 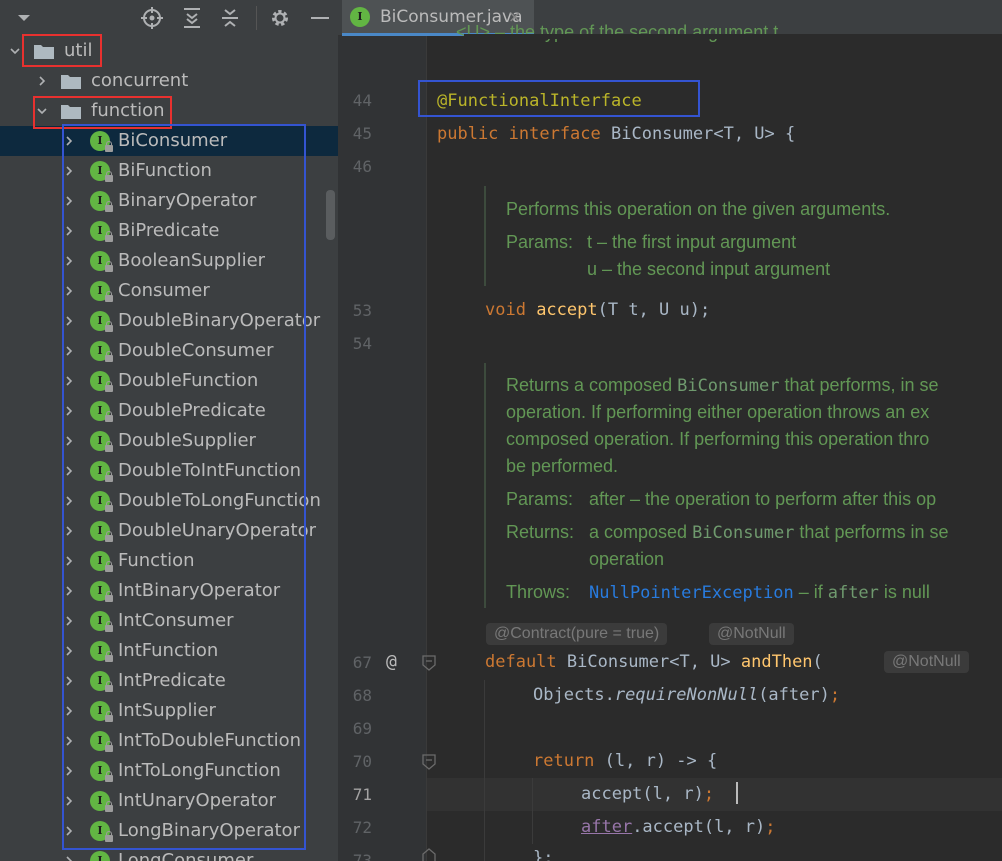 What do you see at coordinates (362, 728) in the screenshot?
I see `line-number: 69` at bounding box center [362, 728].